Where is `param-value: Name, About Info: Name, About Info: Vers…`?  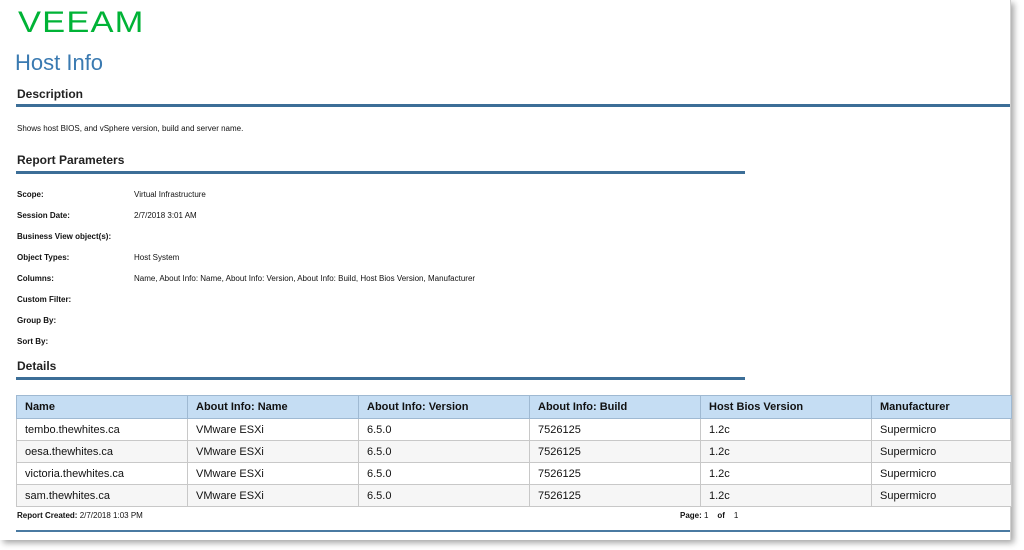 param-value: Name, About Info: Name, About Info: Vers… is located at coordinates (305, 278).